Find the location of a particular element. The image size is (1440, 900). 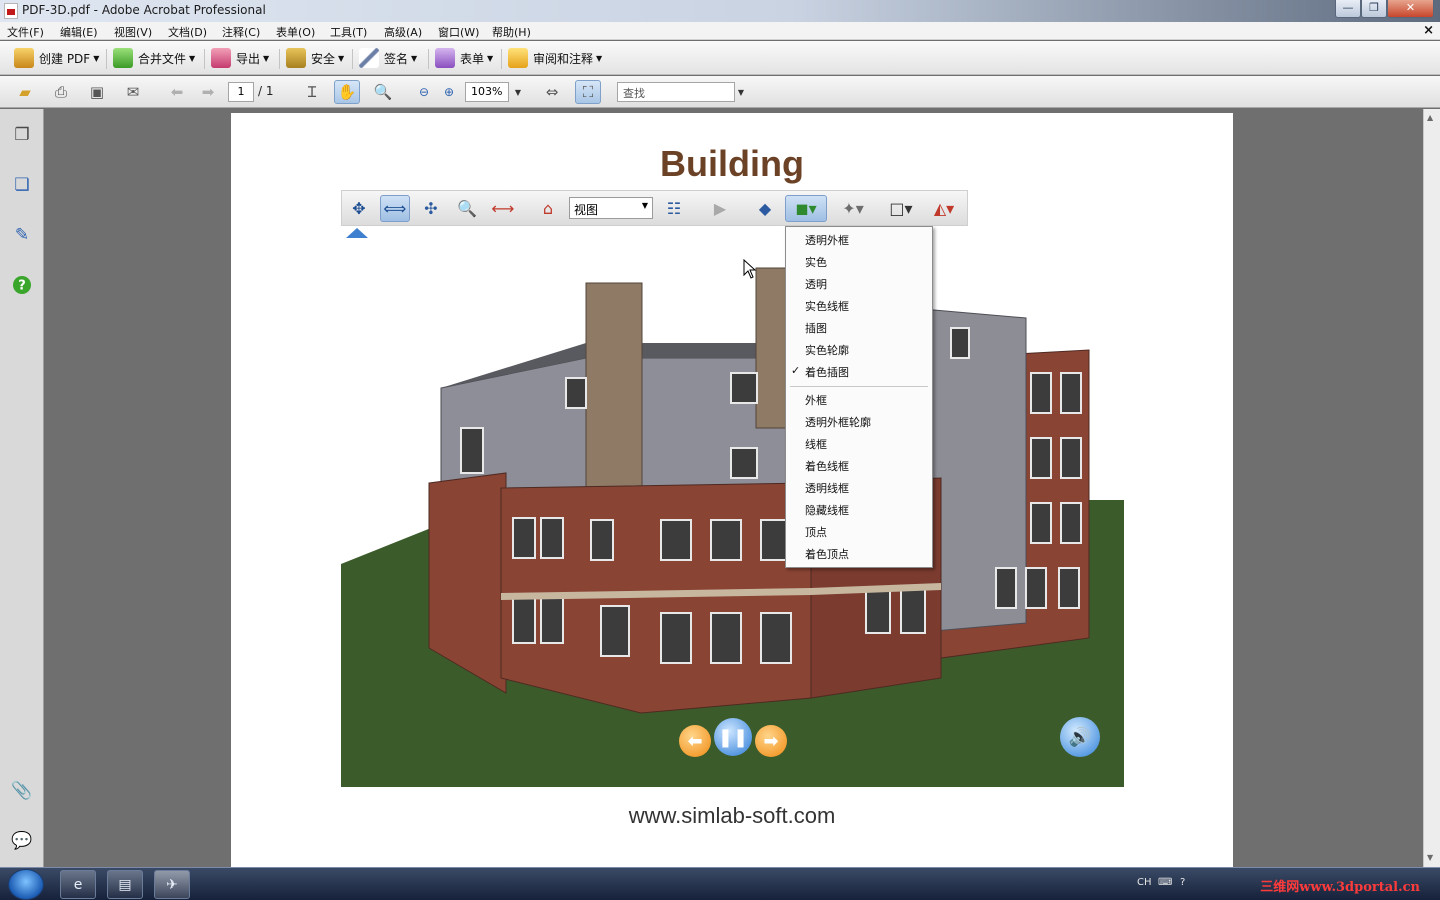

spin-icon: ⟺ is located at coordinates (395, 208).